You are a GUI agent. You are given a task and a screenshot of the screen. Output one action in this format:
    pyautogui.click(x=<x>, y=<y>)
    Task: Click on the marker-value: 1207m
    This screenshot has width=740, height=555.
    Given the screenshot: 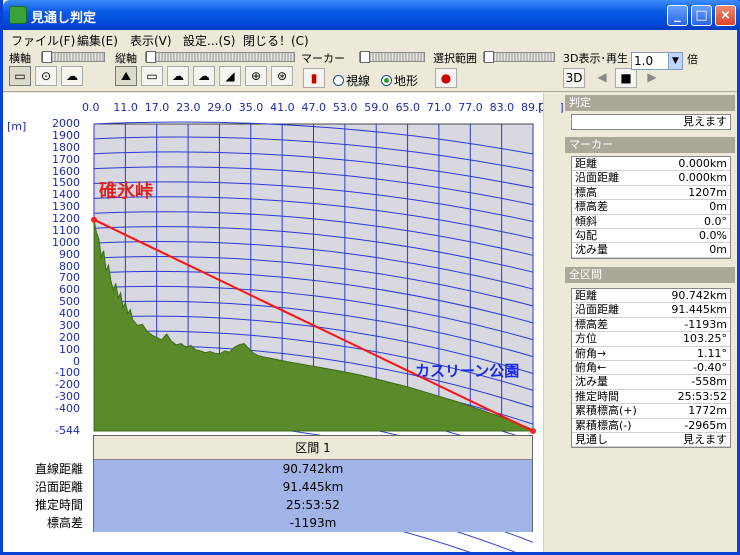 What is the action you would take?
    pyautogui.click(x=707, y=192)
    